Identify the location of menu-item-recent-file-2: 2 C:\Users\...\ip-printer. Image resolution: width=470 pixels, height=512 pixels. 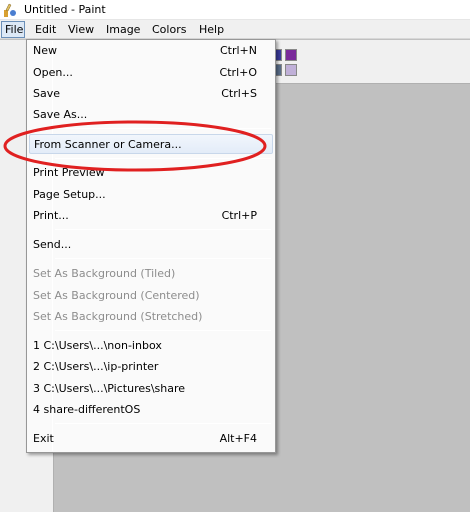
(151, 367).